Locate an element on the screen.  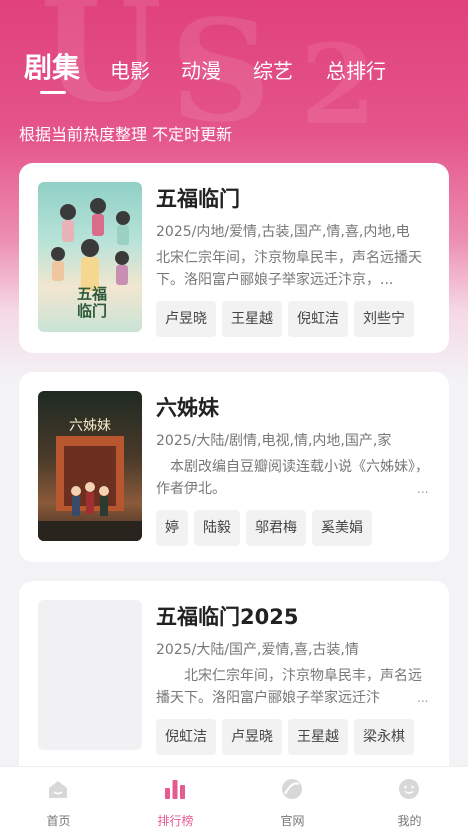
ranking-subtitle: 根据当前热度整理 不定时更新 is located at coordinates (126, 134).